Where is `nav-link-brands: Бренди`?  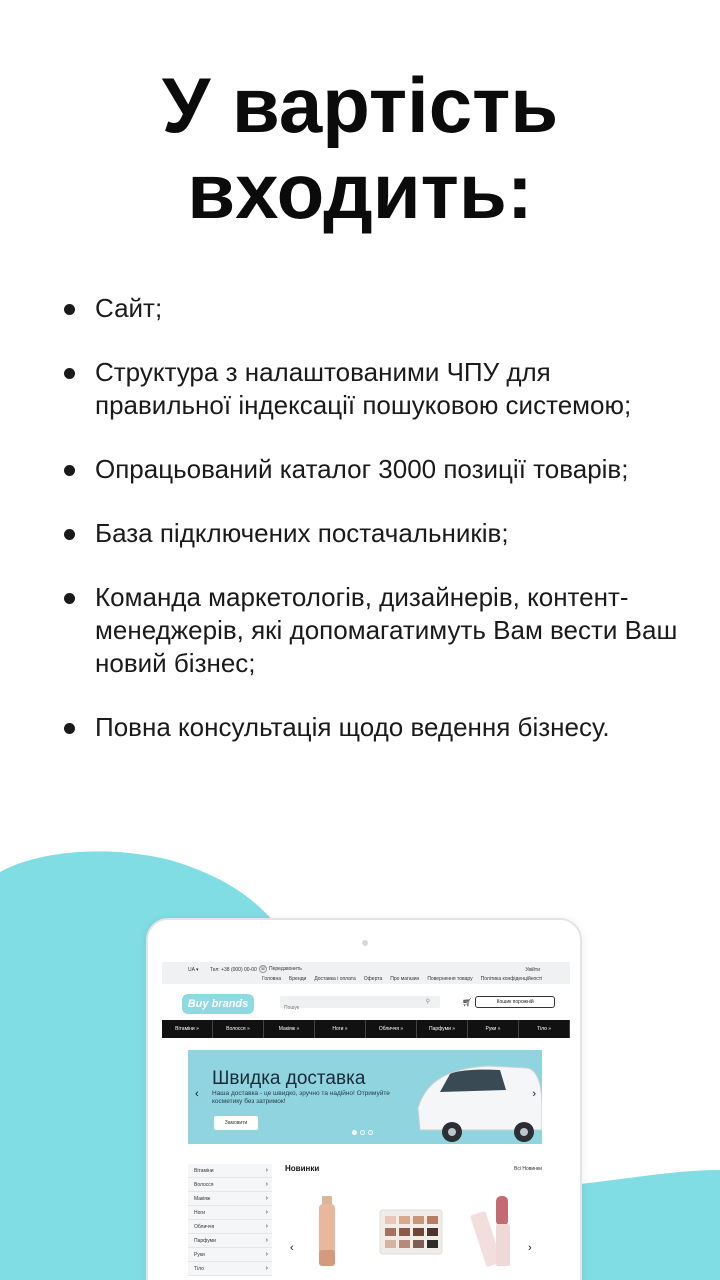 nav-link-brands: Бренди is located at coordinates (297, 979).